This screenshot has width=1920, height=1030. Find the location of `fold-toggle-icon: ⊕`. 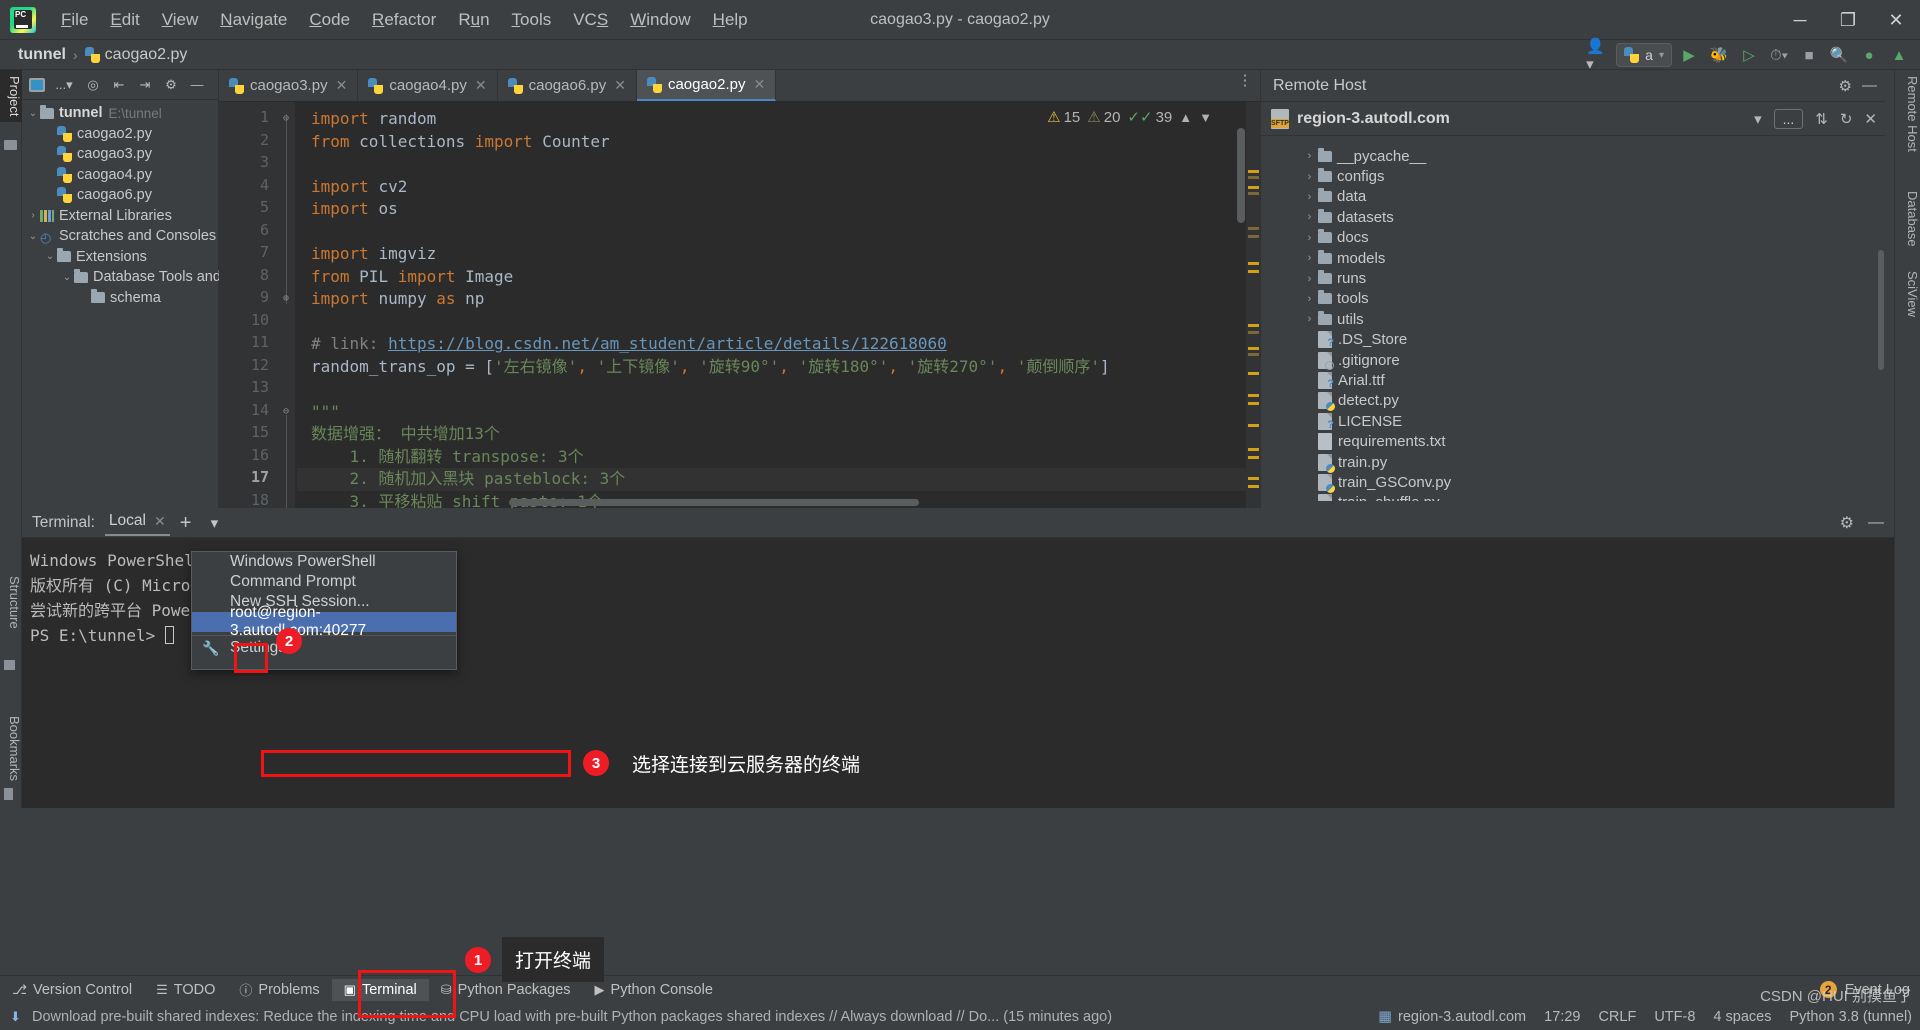

fold-toggle-icon: ⊕ is located at coordinates (288, 299).